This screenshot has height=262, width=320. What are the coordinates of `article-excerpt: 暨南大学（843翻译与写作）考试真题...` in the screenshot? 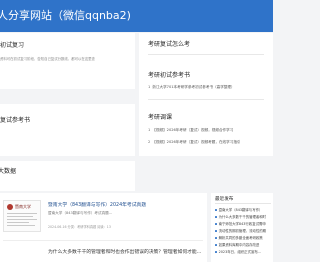 It's located at (80, 213).